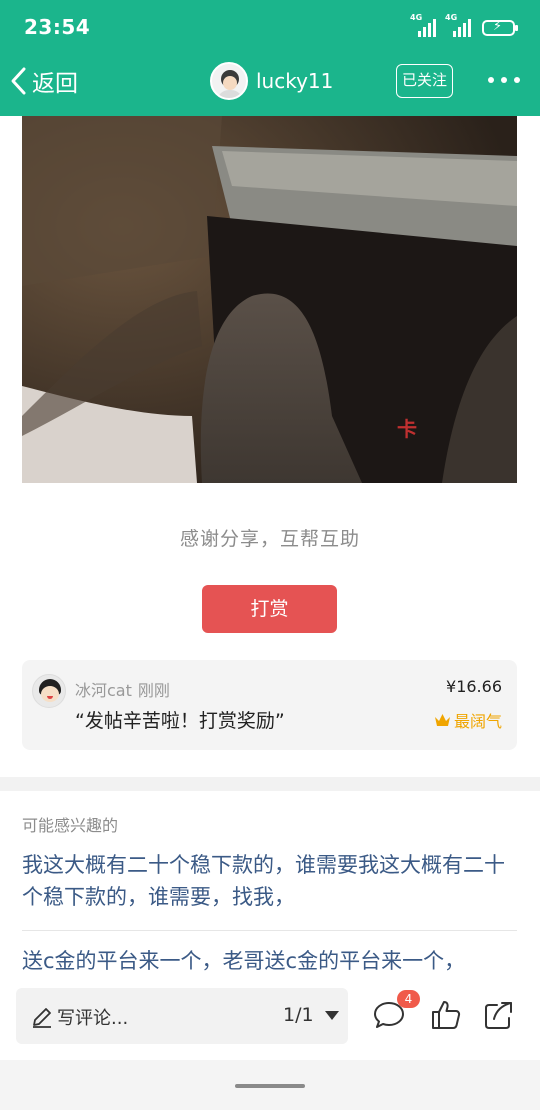 This screenshot has width=540, height=1110. I want to click on status-bar: 23:54 4G 4G ⚡, so click(270, 28).